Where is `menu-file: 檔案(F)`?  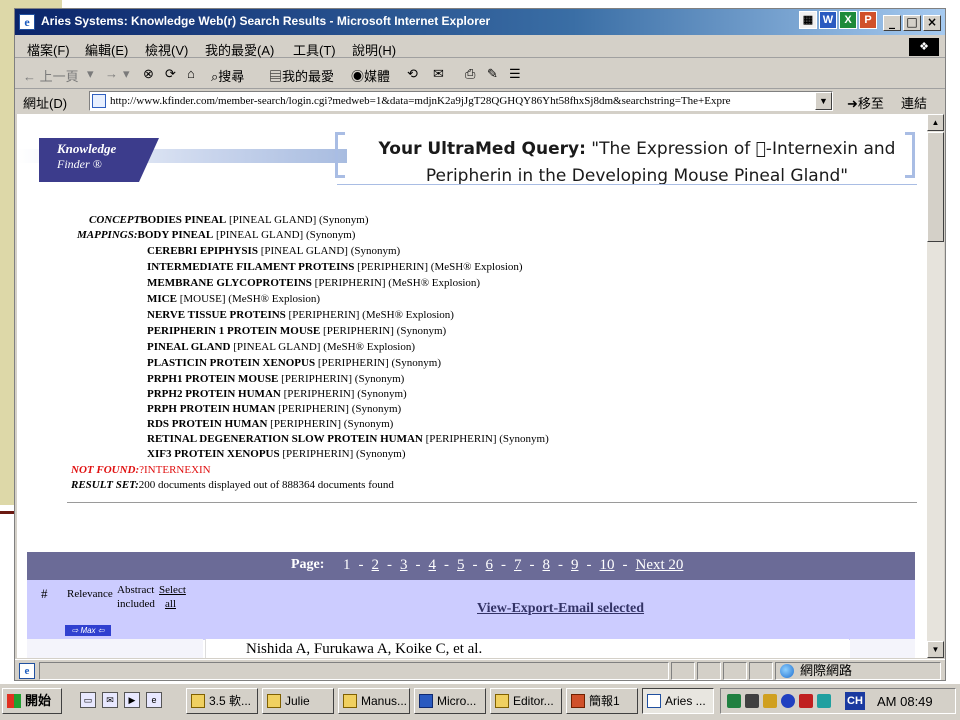 menu-file: 檔案(F) is located at coordinates (48, 49).